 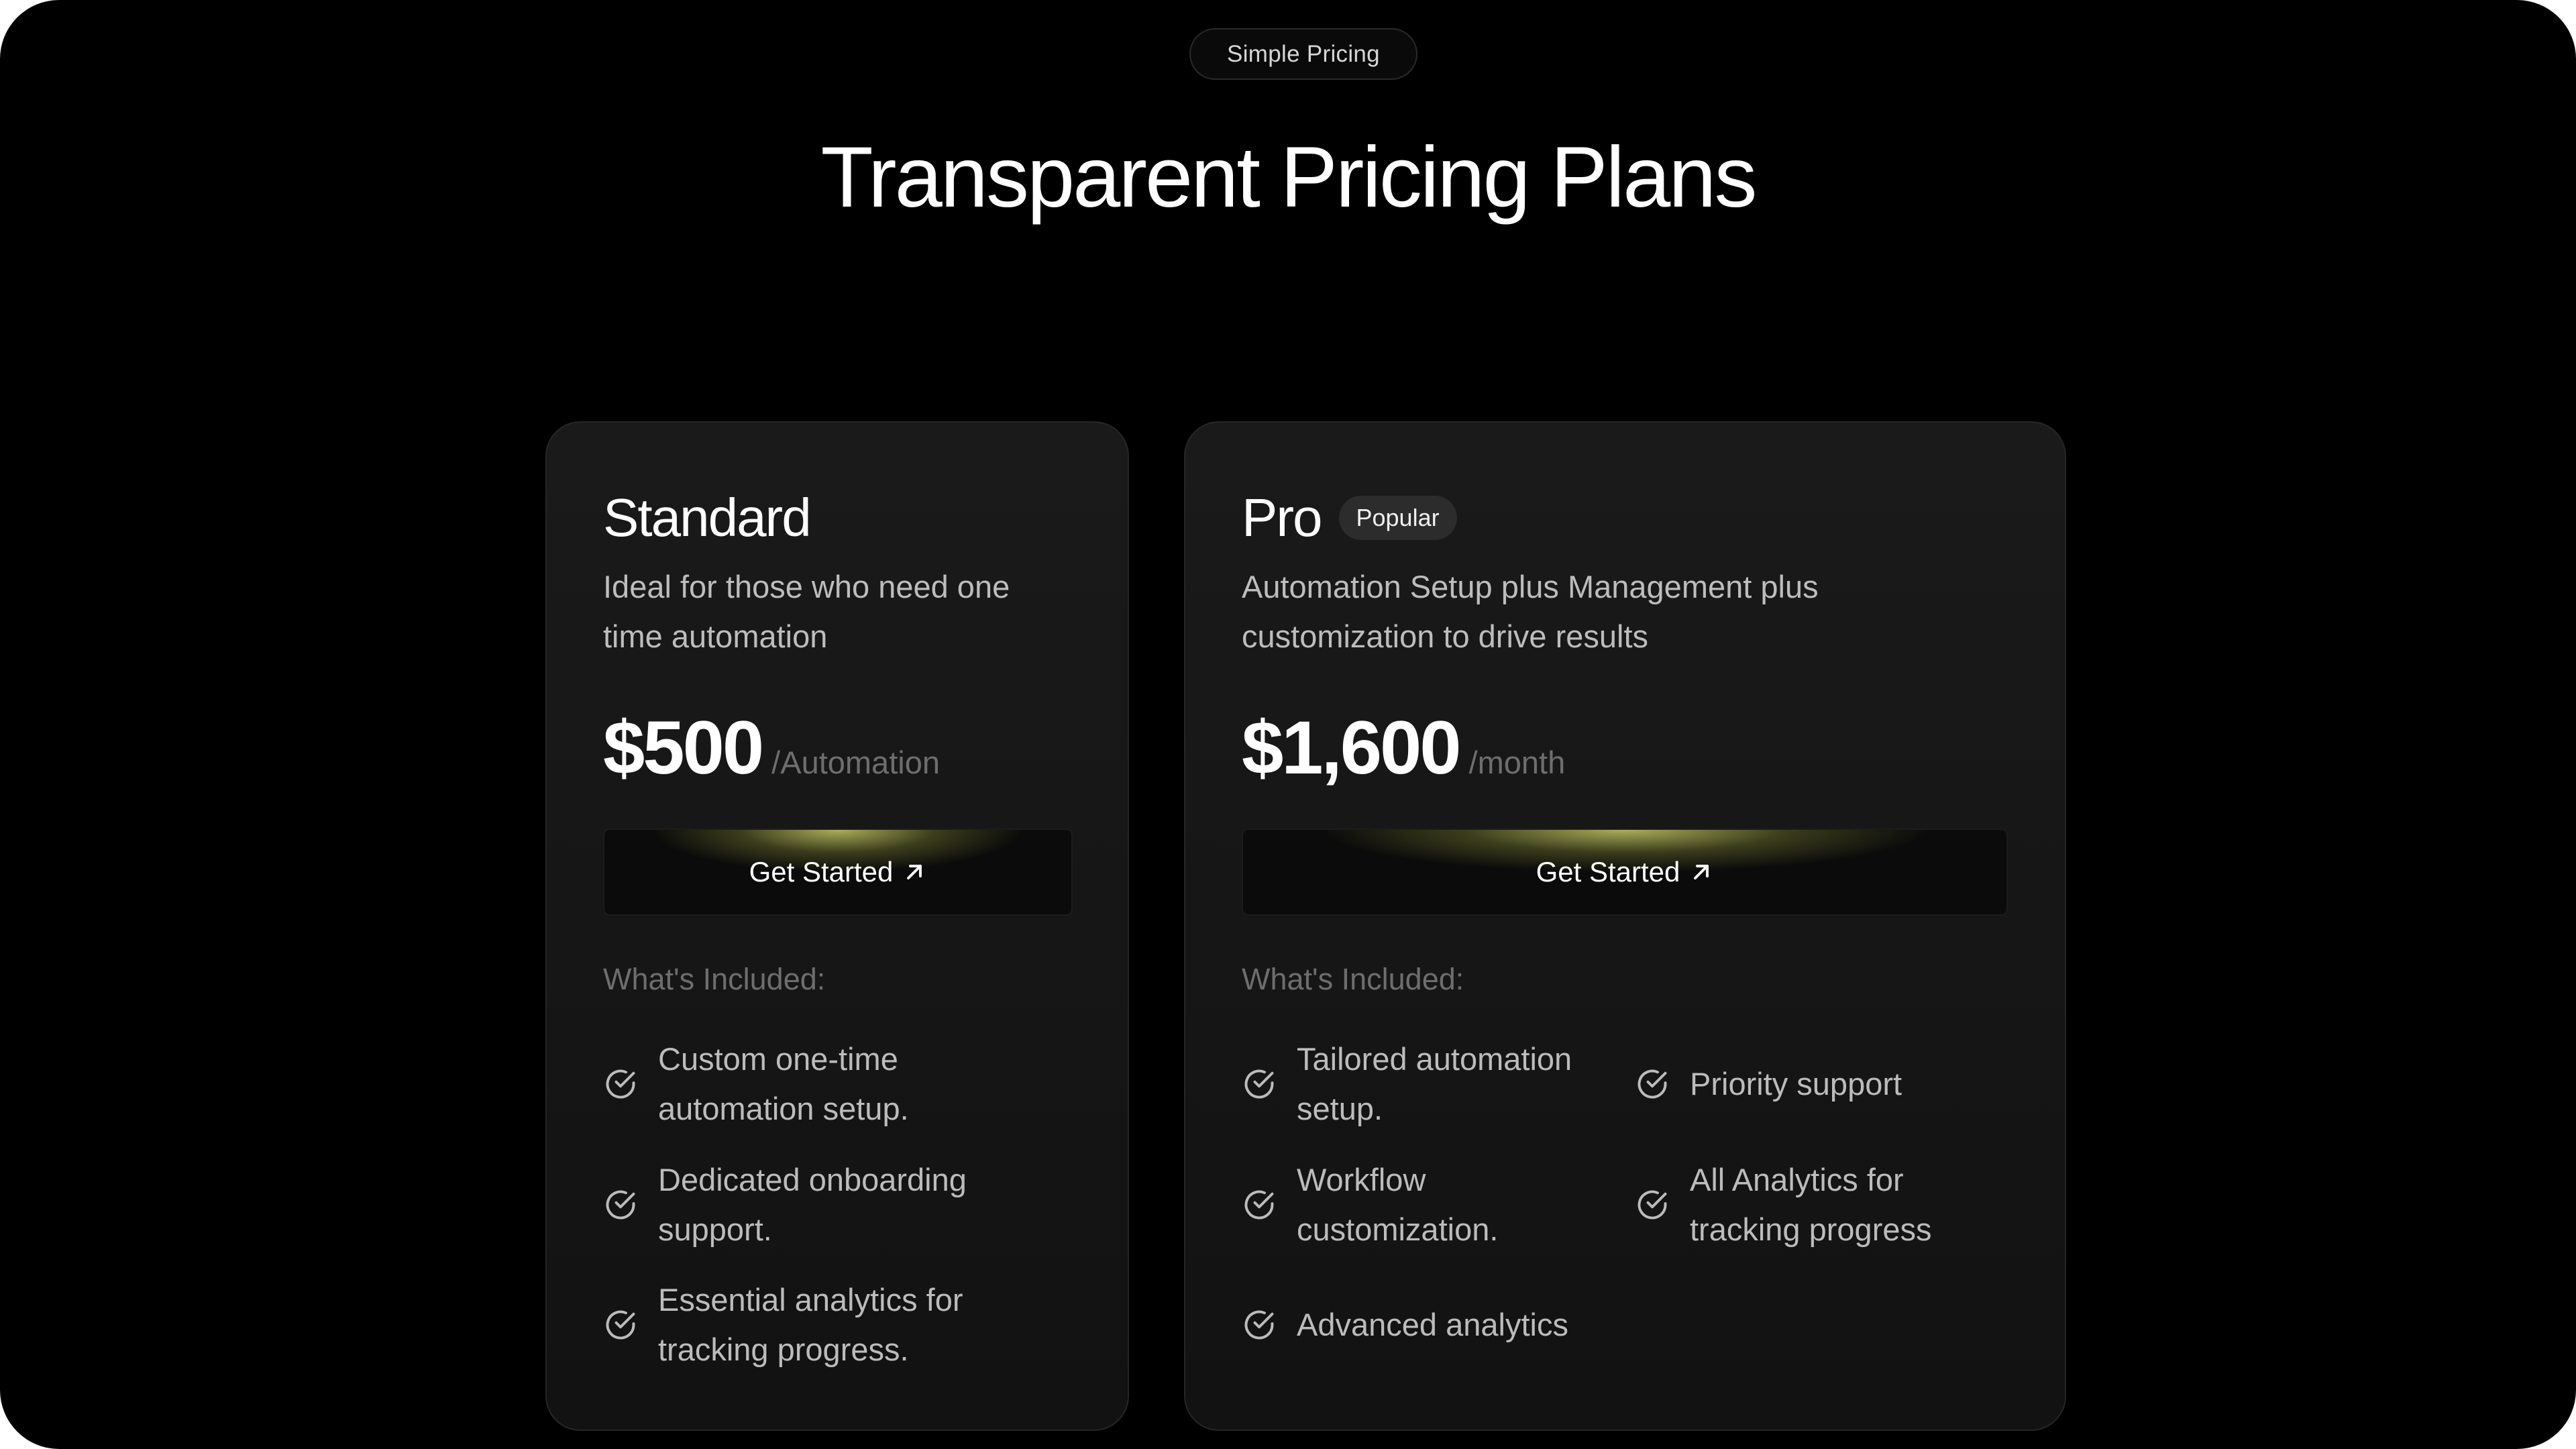 I want to click on feature-item: Workflow customization., so click(x=1416, y=1204).